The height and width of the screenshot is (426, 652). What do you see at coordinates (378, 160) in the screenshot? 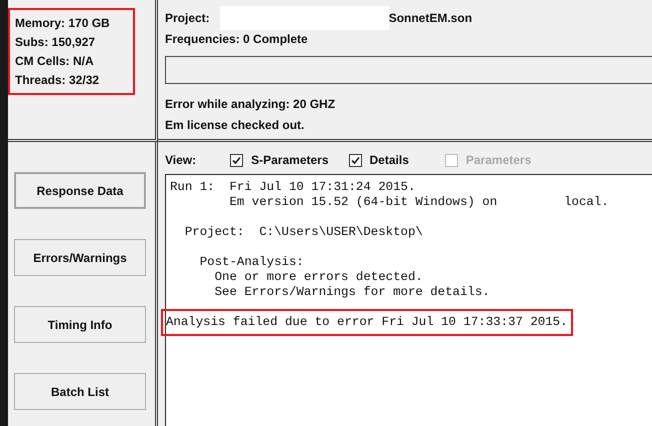
I see `view-checkbox: Details` at bounding box center [378, 160].